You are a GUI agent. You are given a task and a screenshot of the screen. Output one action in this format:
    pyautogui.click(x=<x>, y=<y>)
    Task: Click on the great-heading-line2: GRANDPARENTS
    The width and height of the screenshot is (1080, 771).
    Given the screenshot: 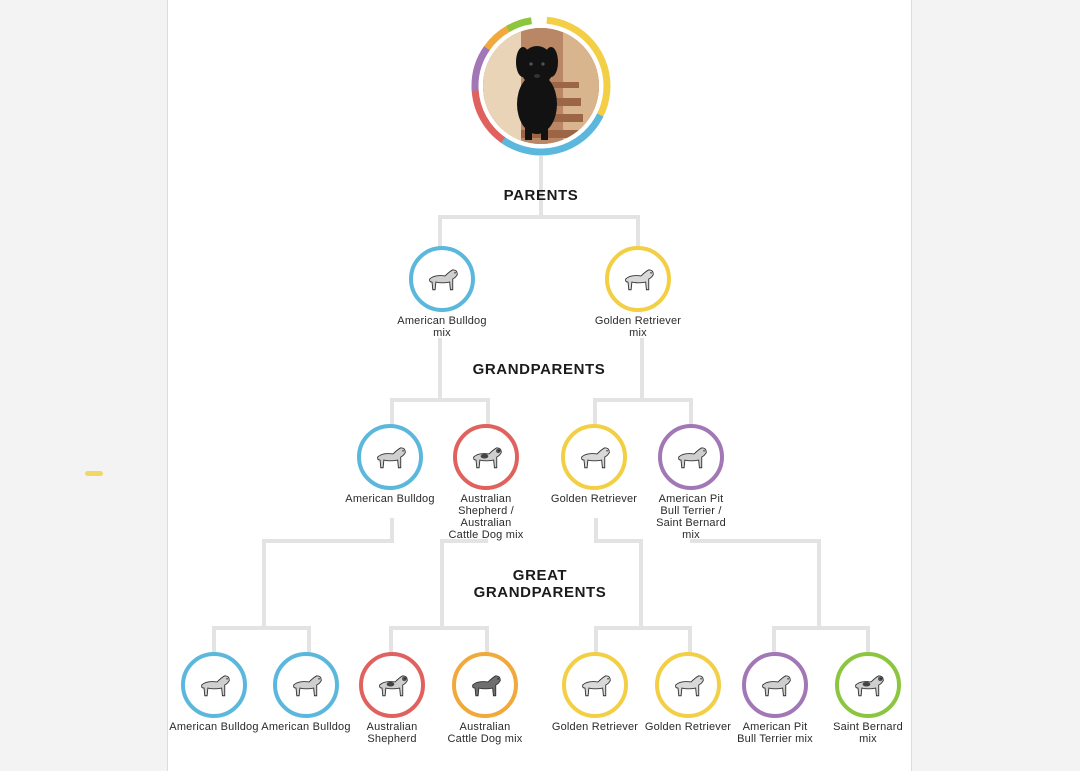 What is the action you would take?
    pyautogui.click(x=540, y=592)
    